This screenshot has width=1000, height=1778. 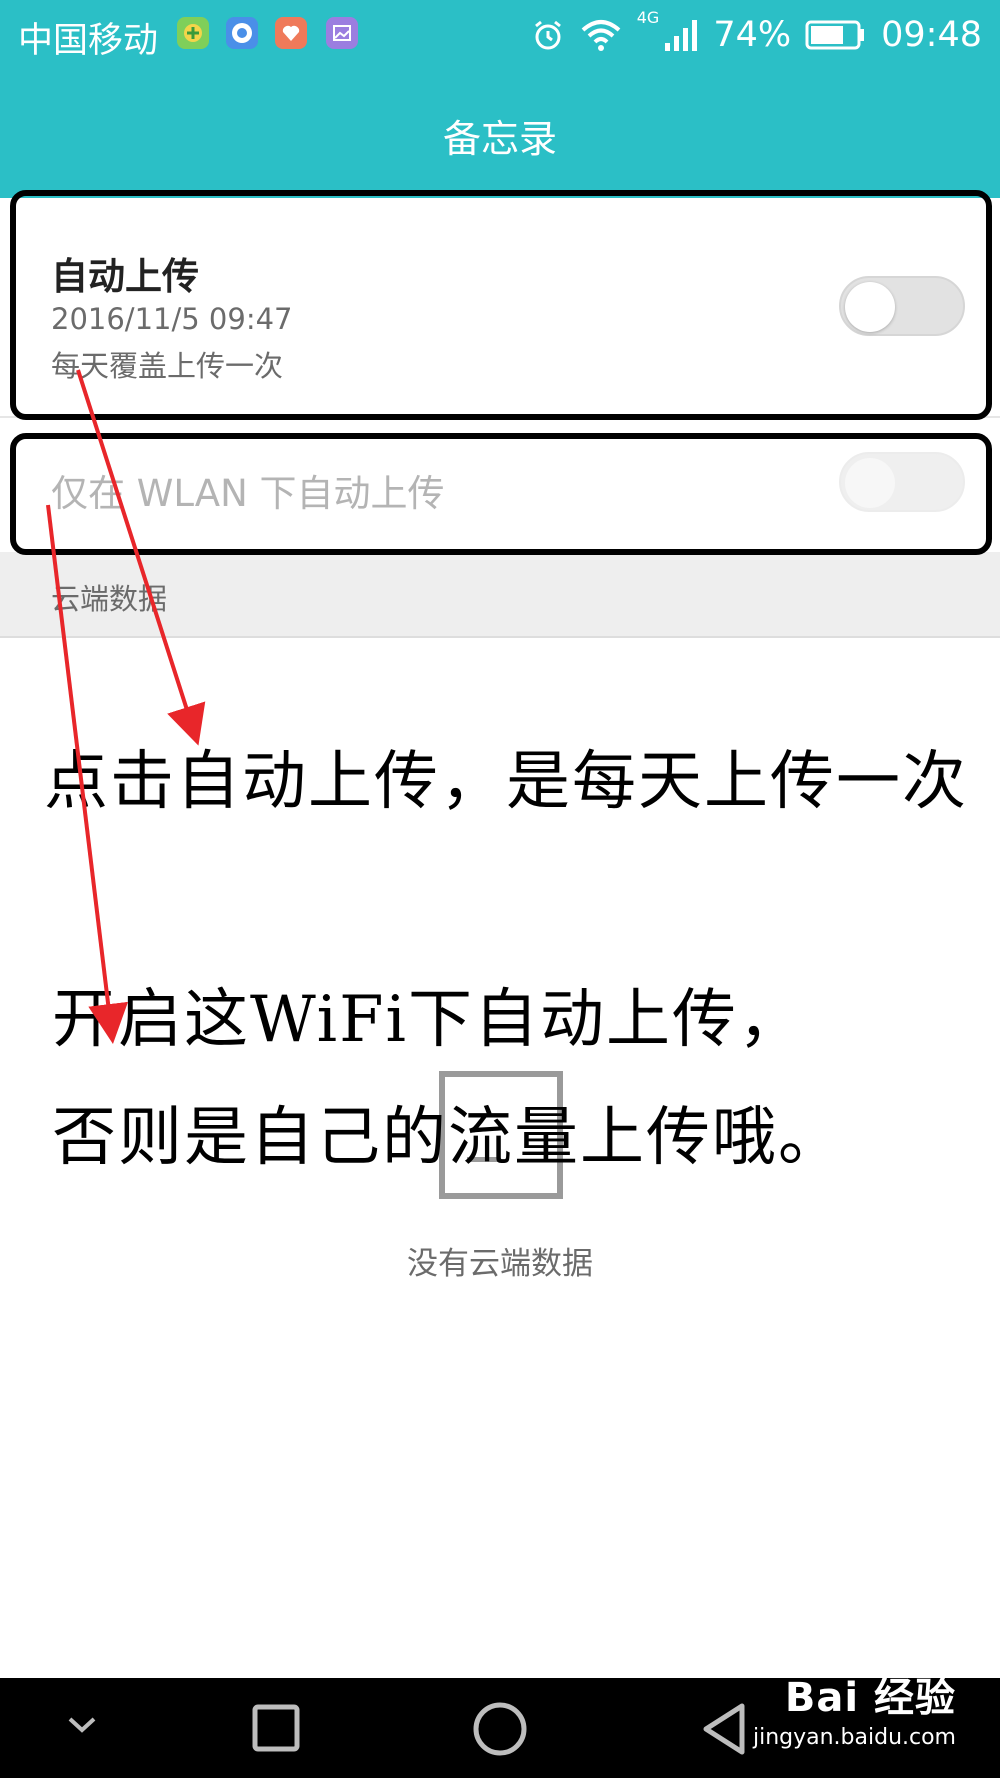 I want to click on back-icon, so click(x=724, y=1731).